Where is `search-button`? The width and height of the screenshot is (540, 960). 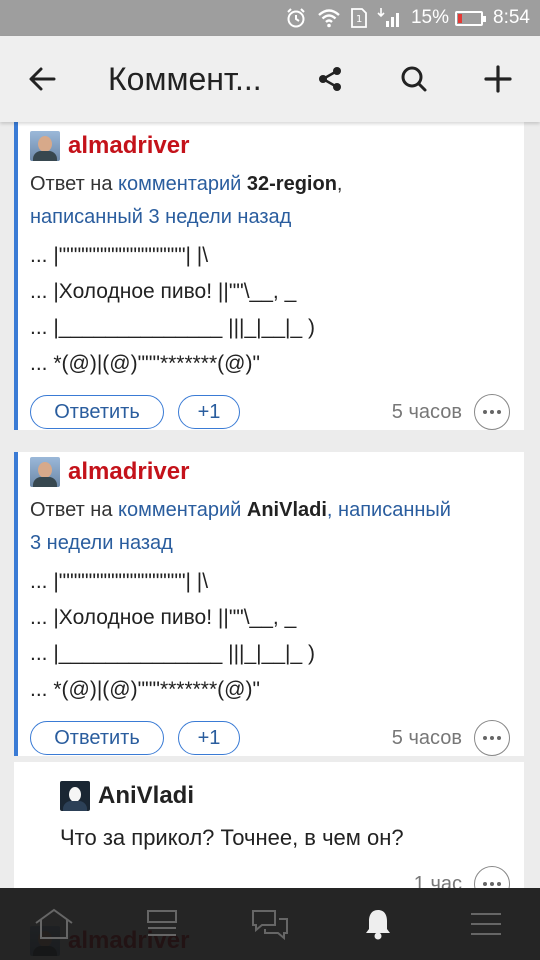 search-button is located at coordinates (414, 79).